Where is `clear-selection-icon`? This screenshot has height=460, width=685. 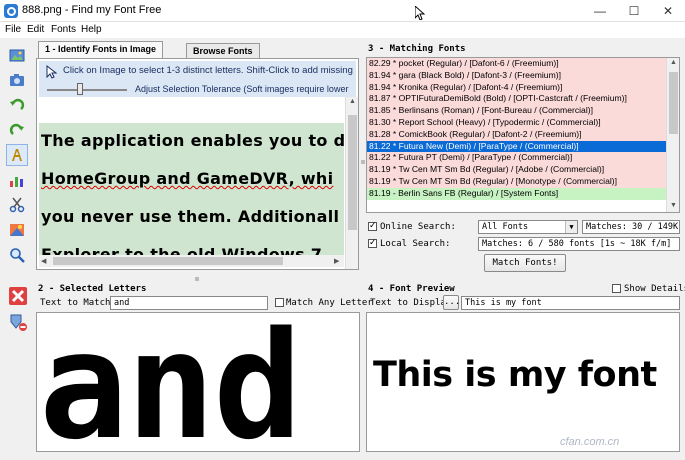
clear-selection-icon is located at coordinates (18, 296).